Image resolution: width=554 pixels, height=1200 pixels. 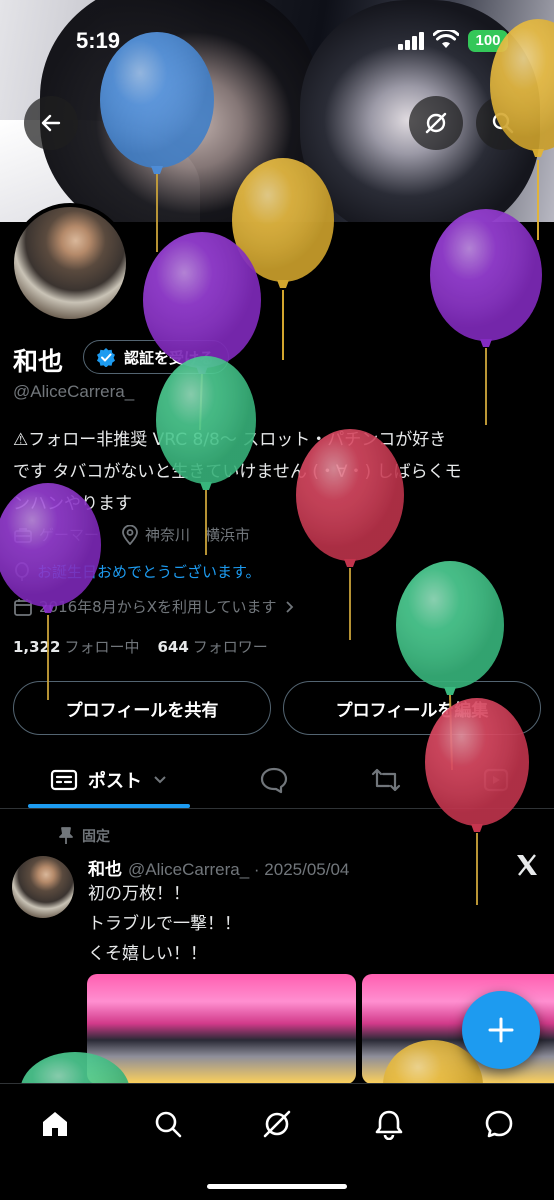 I want to click on repost-tab-icon, so click(x=386, y=780).